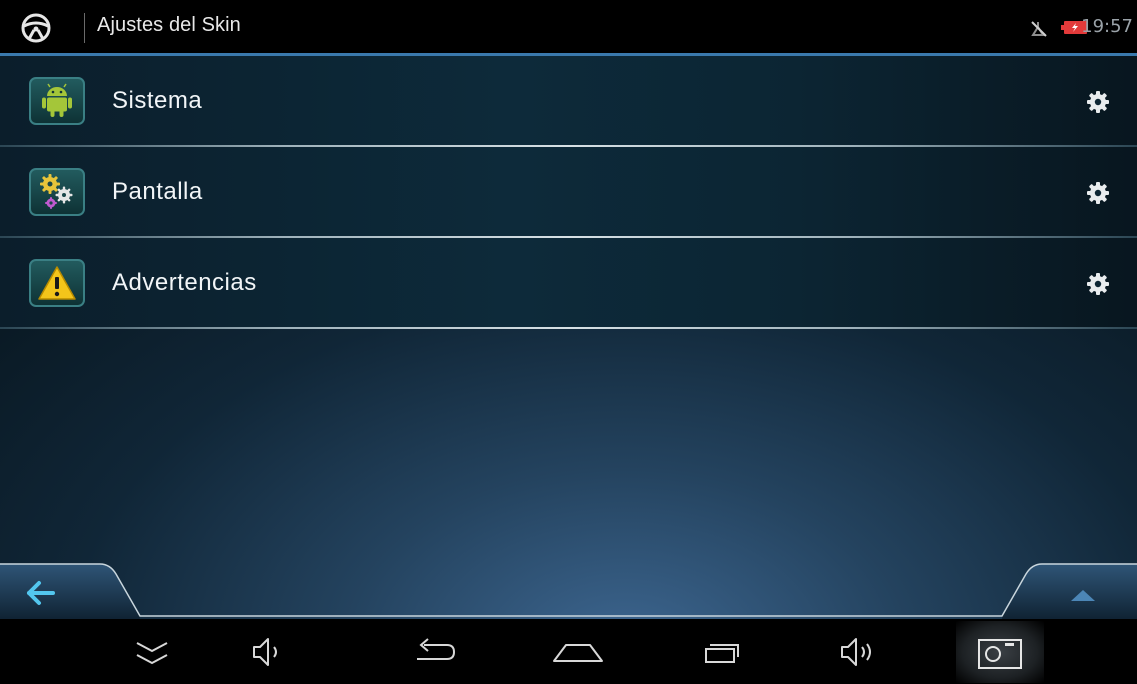  Describe the element at coordinates (57, 101) in the screenshot. I see `android-icon` at that location.